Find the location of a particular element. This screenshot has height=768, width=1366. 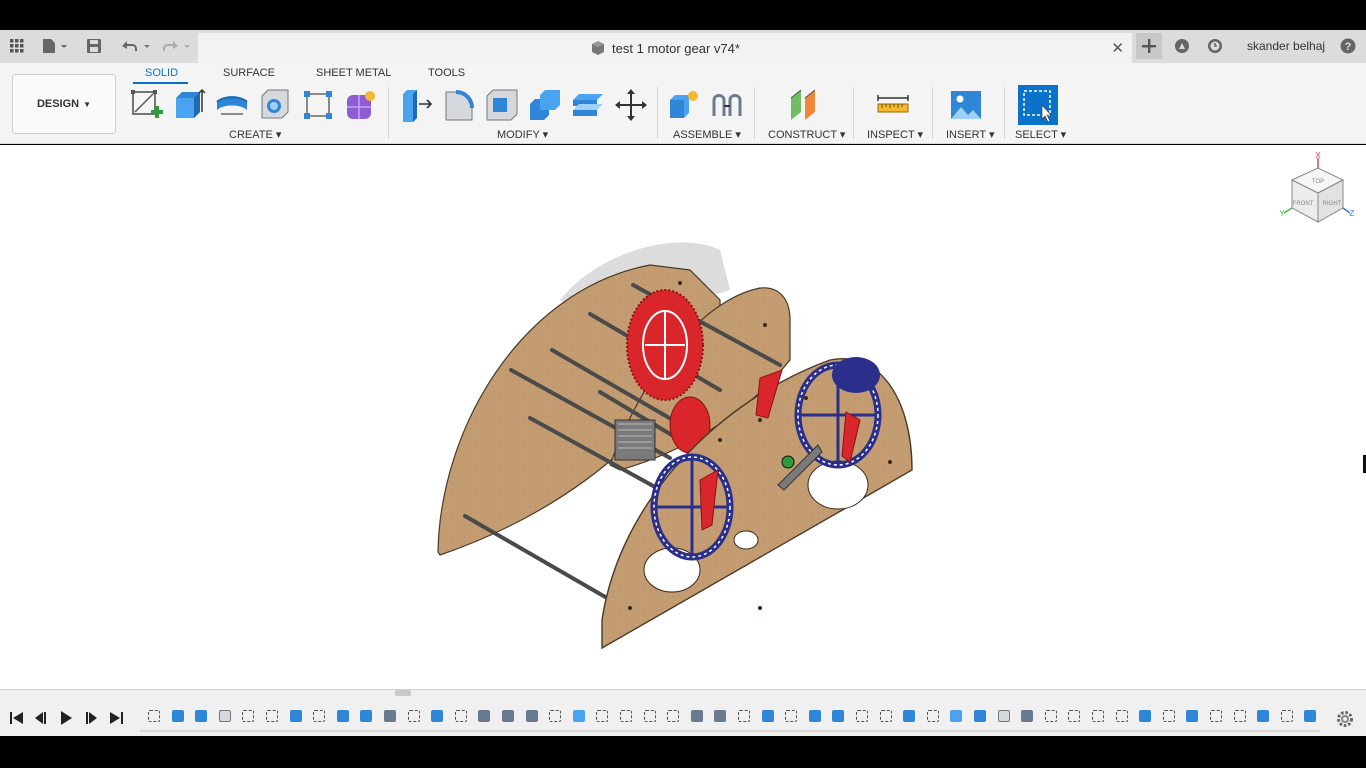

combine-icon is located at coordinates (545, 105).